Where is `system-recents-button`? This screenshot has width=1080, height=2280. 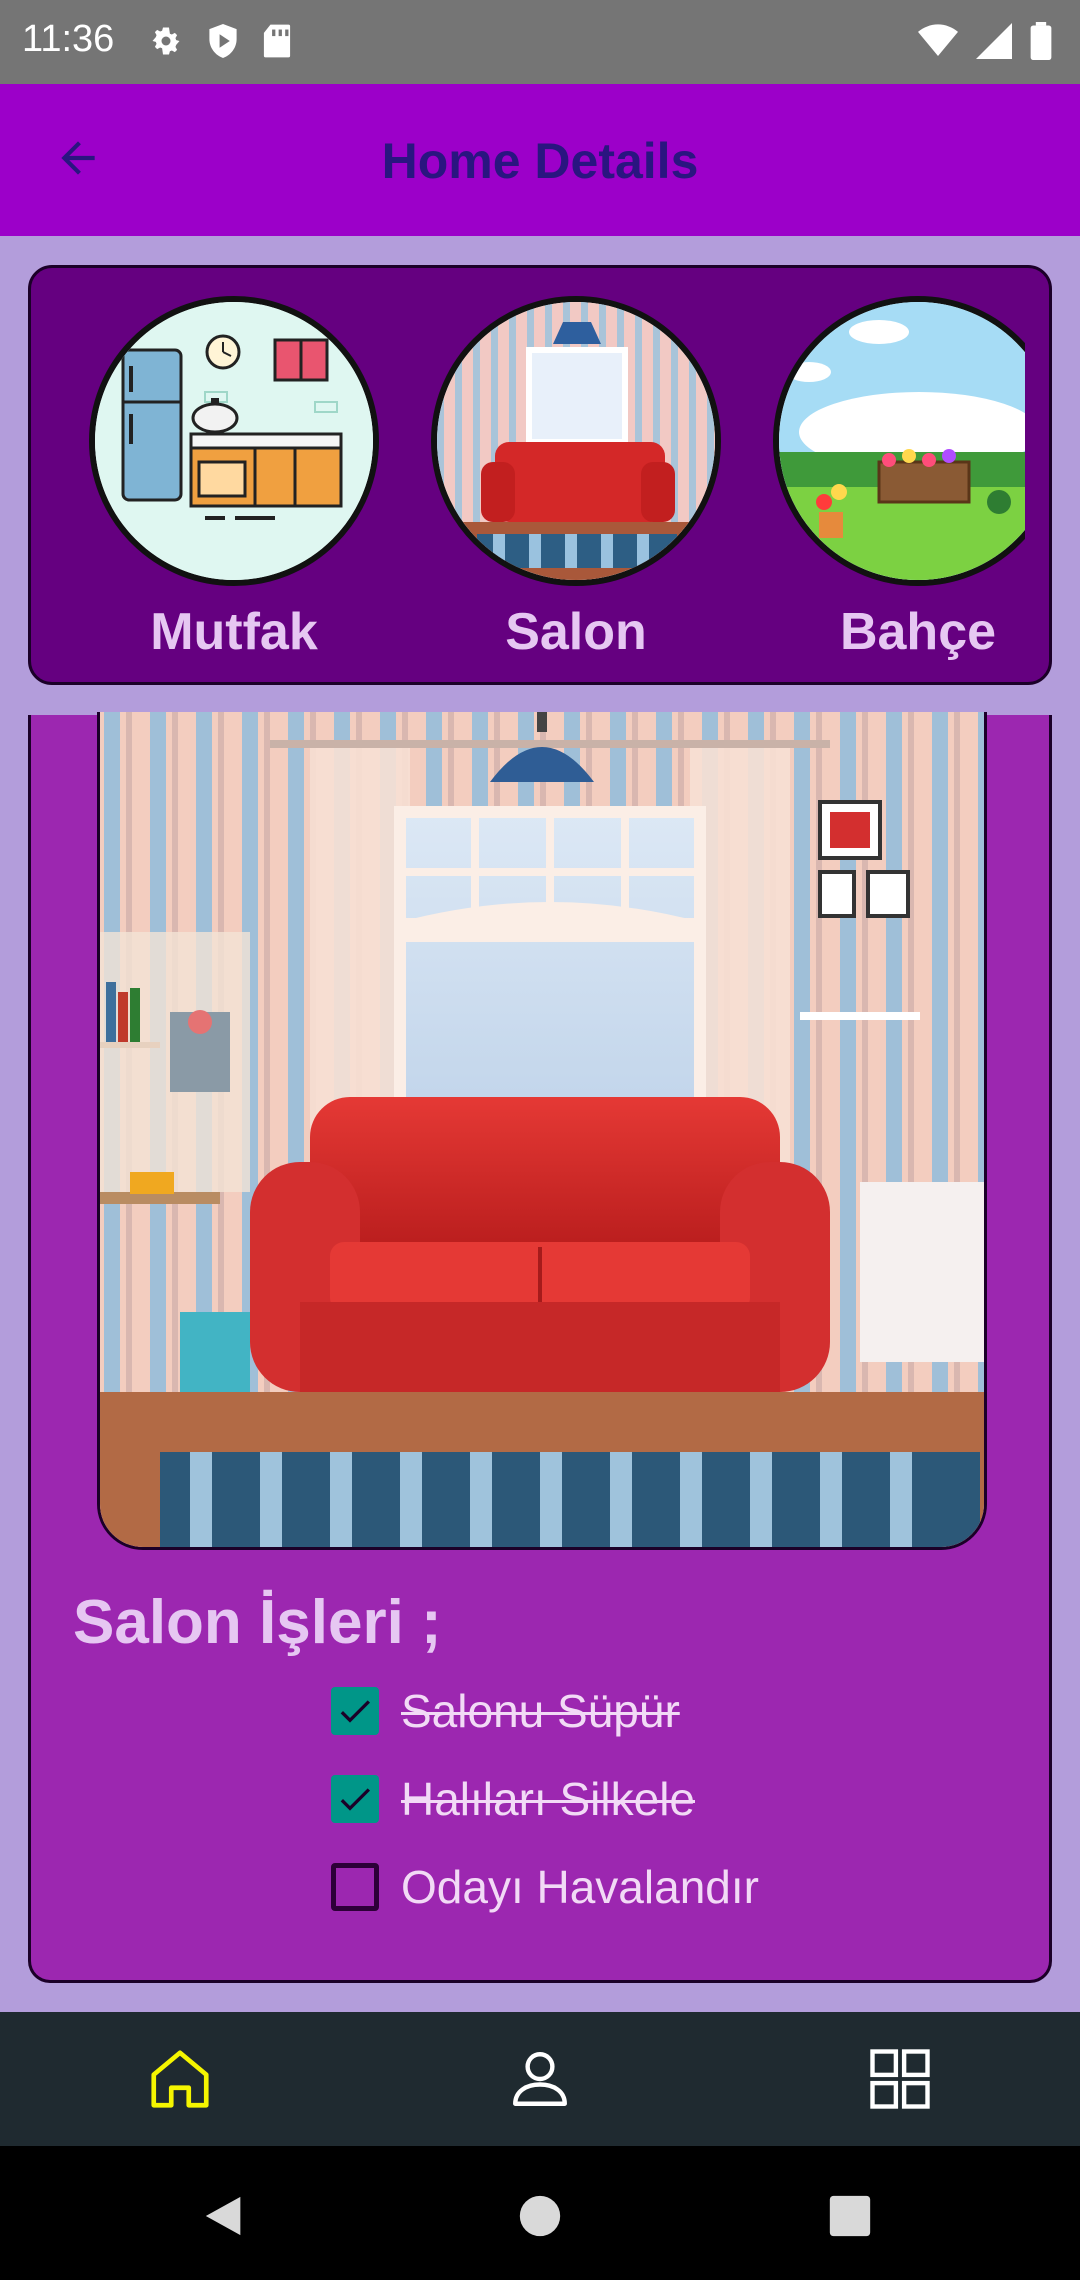
system-recents-button is located at coordinates (850, 2218).